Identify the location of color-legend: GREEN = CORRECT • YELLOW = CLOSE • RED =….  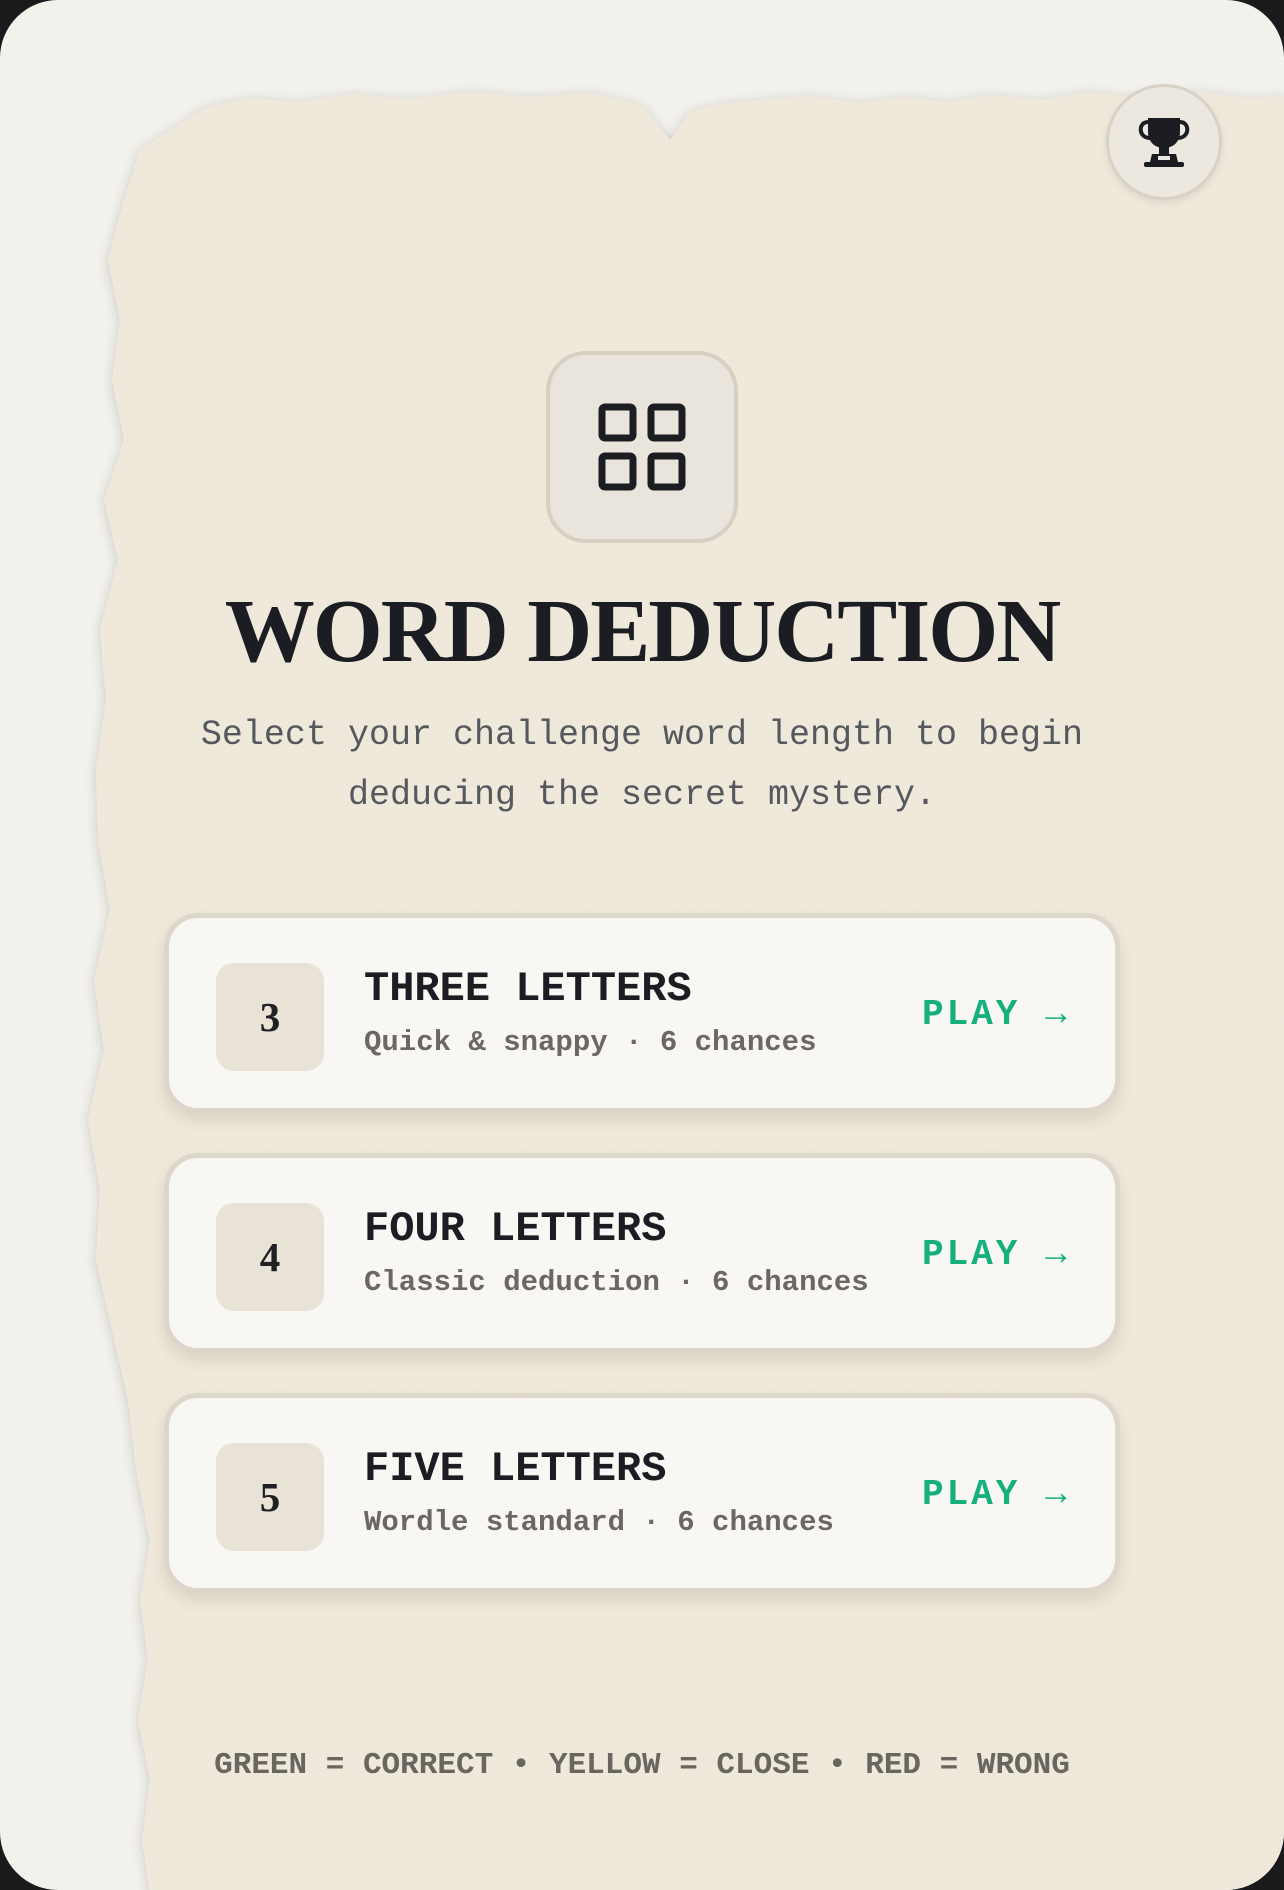
(642, 1765).